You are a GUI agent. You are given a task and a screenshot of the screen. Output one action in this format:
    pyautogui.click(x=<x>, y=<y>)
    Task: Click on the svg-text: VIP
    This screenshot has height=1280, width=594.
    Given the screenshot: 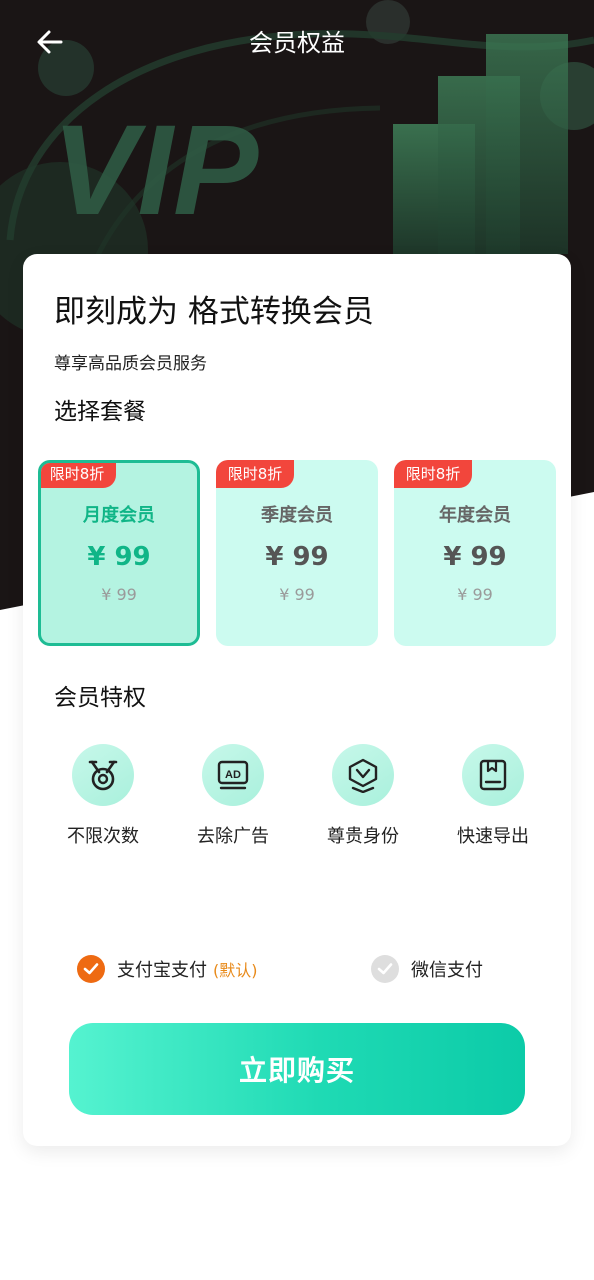 What is the action you would take?
    pyautogui.click(x=155, y=170)
    